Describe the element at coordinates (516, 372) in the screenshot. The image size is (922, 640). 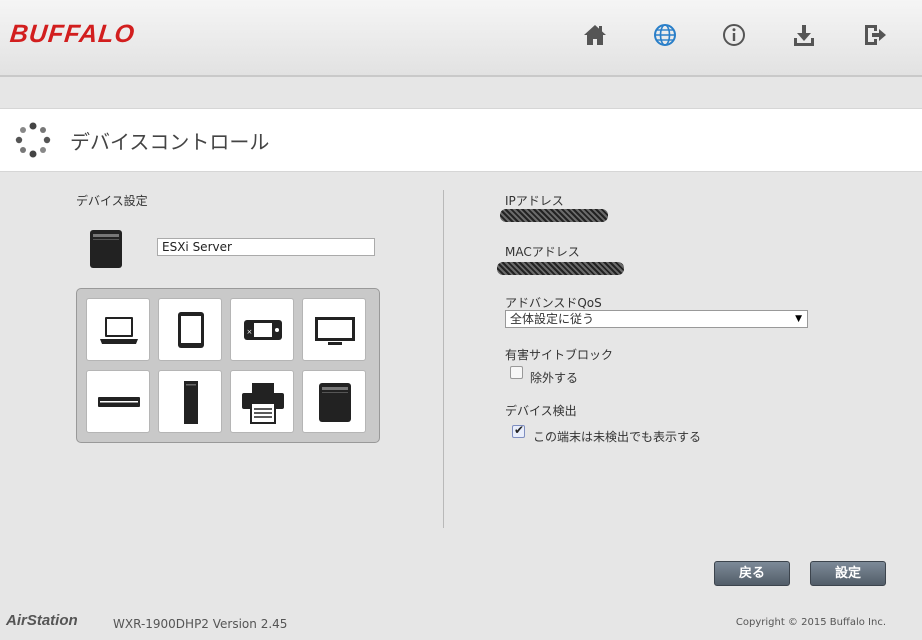
I see `exclude-block-checkbox` at that location.